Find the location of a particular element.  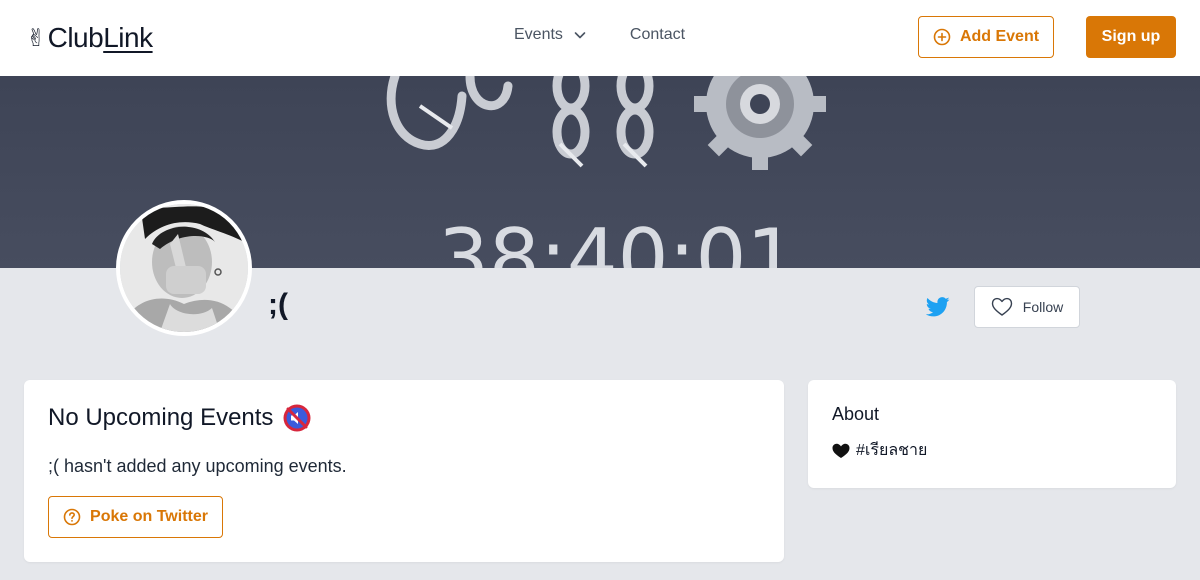

about-bio: #เรียลชาย is located at coordinates (879, 450).